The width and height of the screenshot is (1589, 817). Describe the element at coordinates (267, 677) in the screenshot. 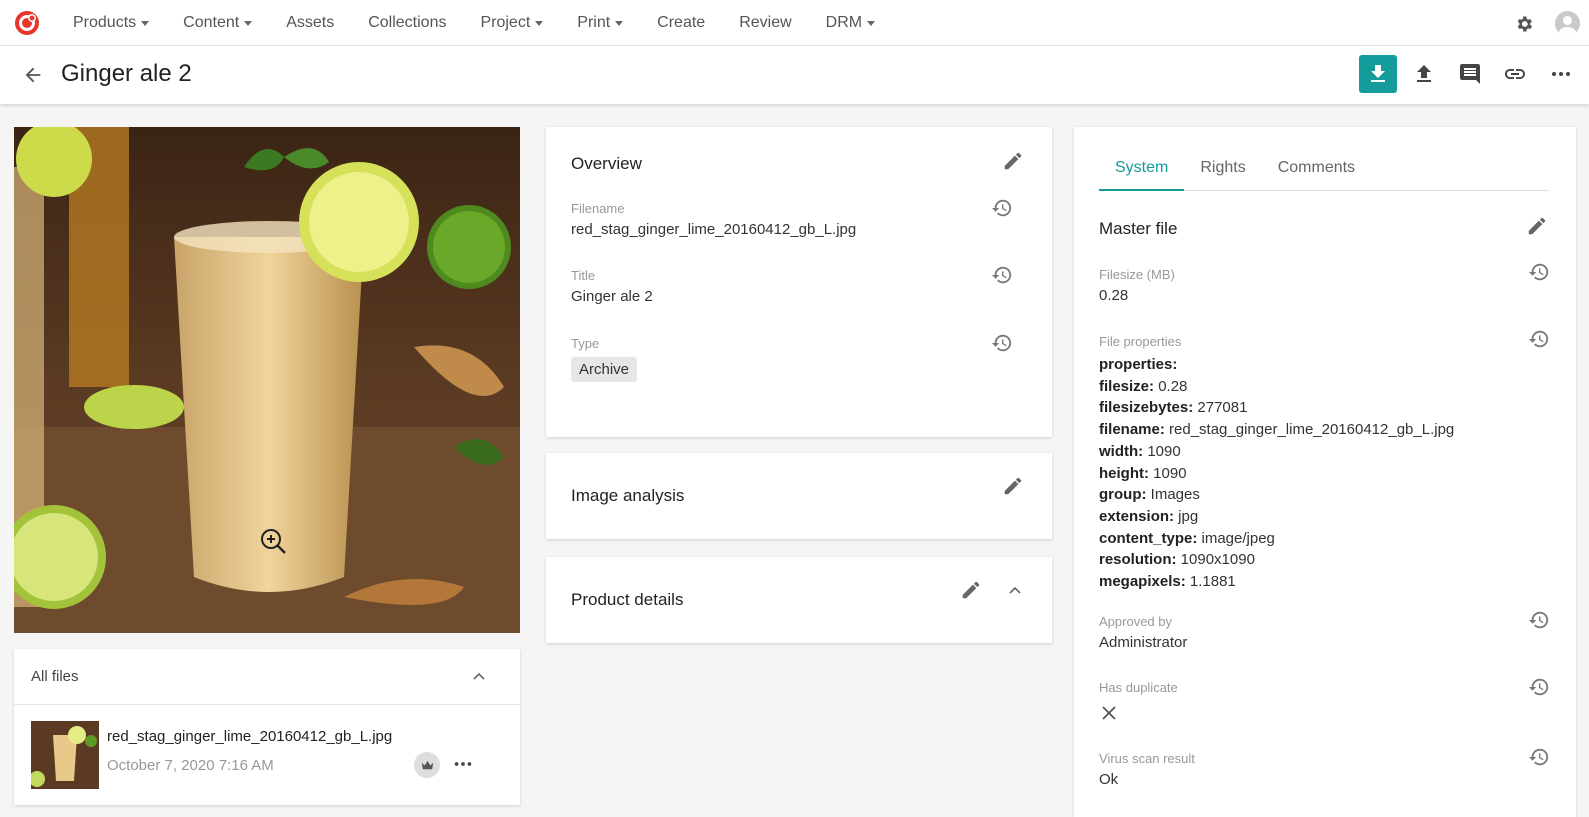

I see `all-files-header: All files` at that location.